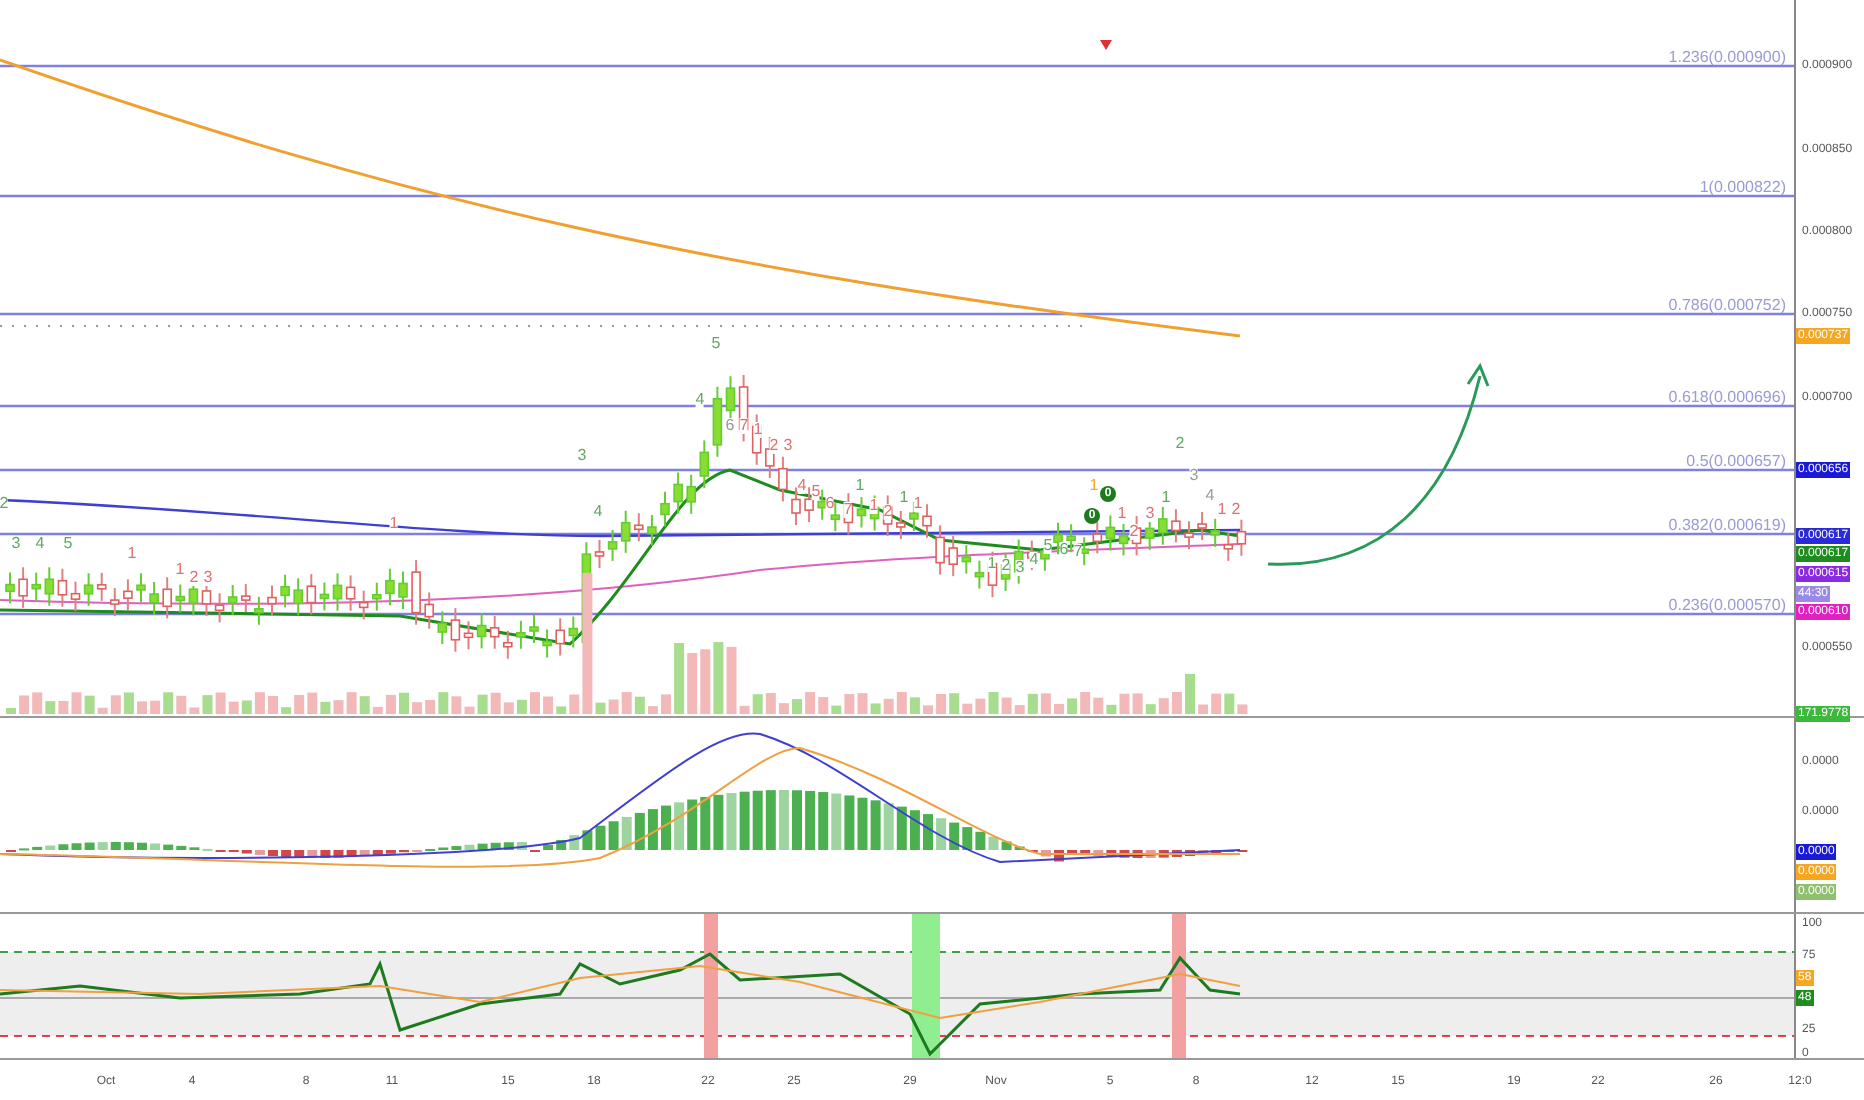 This screenshot has height=1100, width=1864. Describe the element at coordinates (1727, 605) in the screenshot. I see `fibonacci-level-label: 0.236(0.000570)` at that location.